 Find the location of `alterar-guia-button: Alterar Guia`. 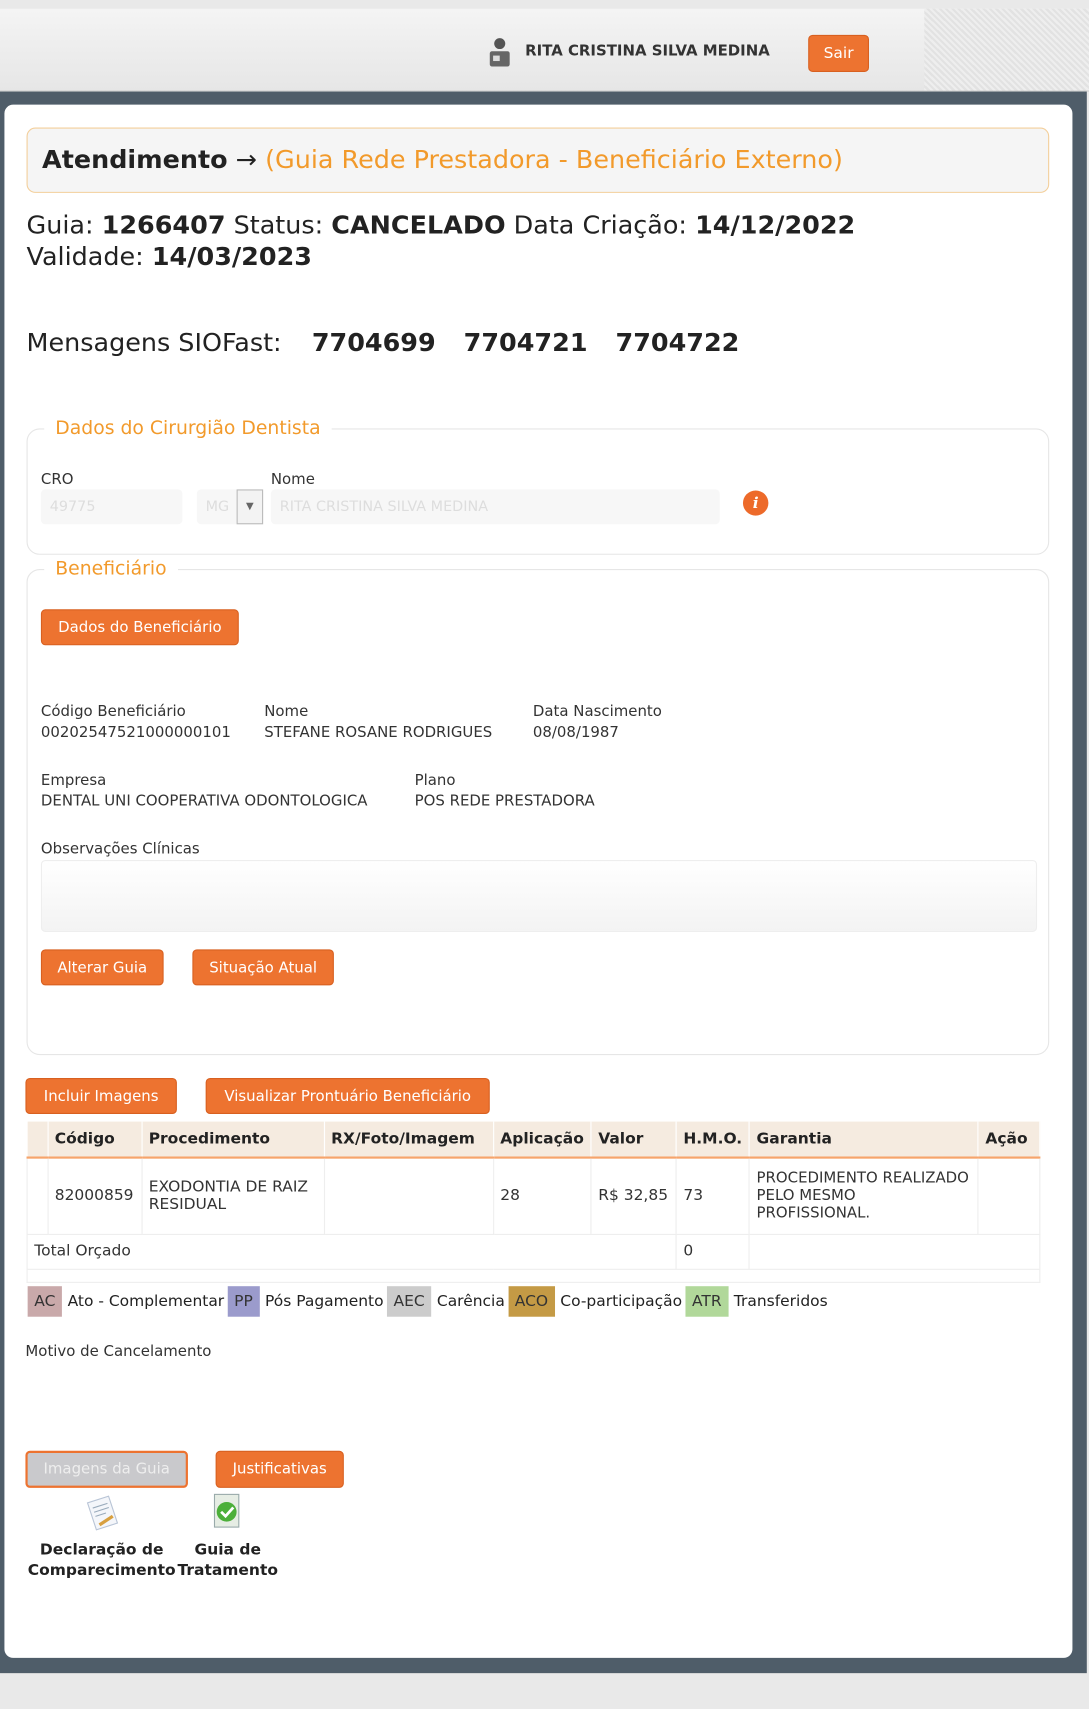

alterar-guia-button: Alterar Guia is located at coordinates (102, 967).